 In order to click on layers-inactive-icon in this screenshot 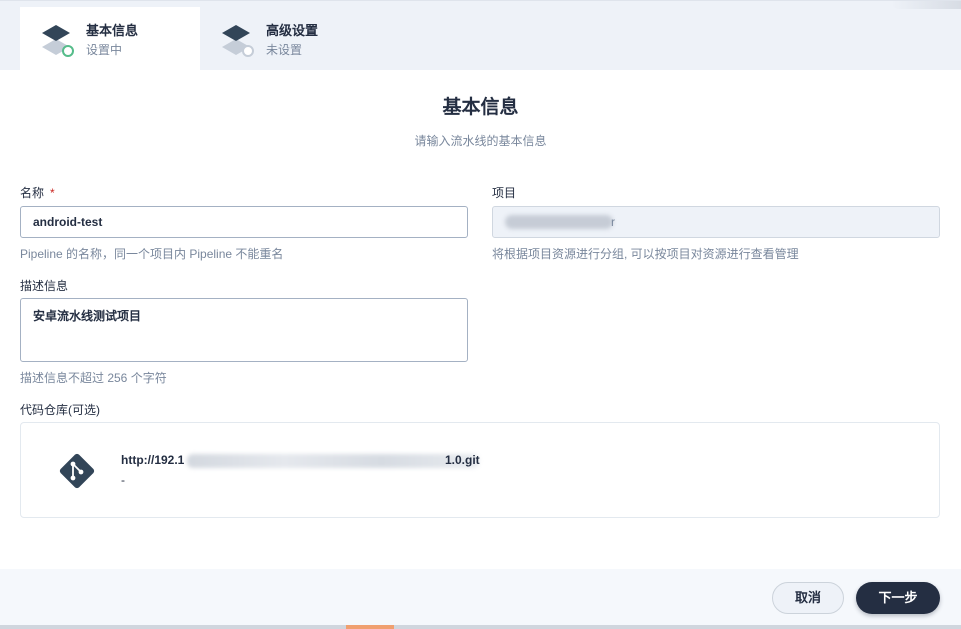, I will do `click(238, 41)`.